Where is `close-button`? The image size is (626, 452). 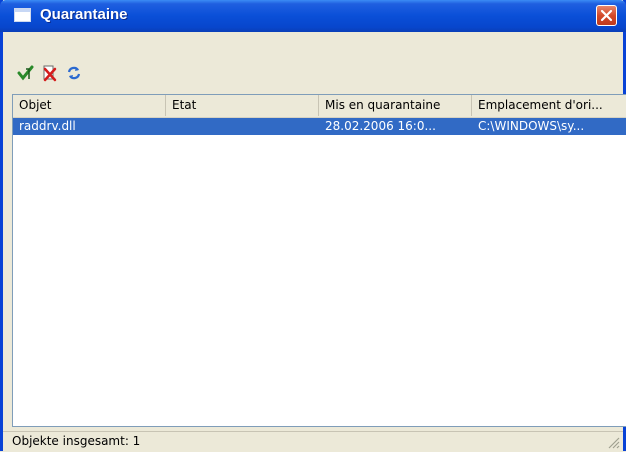 close-button is located at coordinates (606, 15).